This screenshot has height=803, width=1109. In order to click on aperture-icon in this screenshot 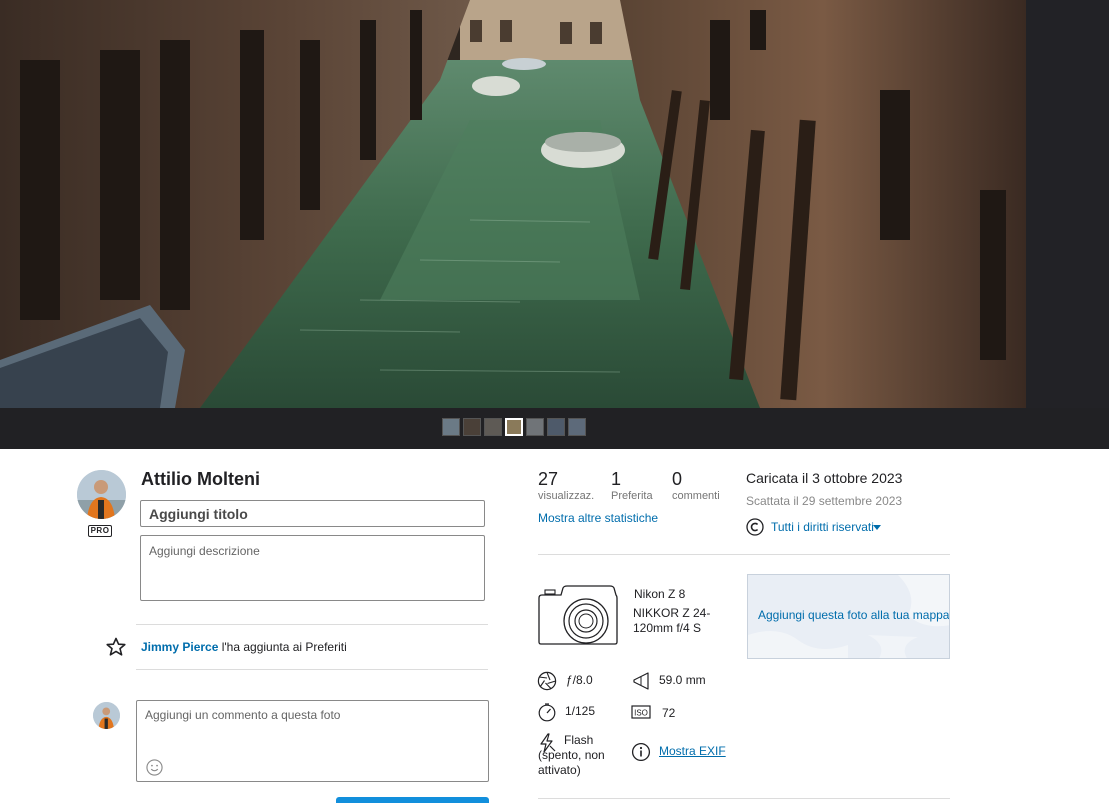, I will do `click(547, 681)`.